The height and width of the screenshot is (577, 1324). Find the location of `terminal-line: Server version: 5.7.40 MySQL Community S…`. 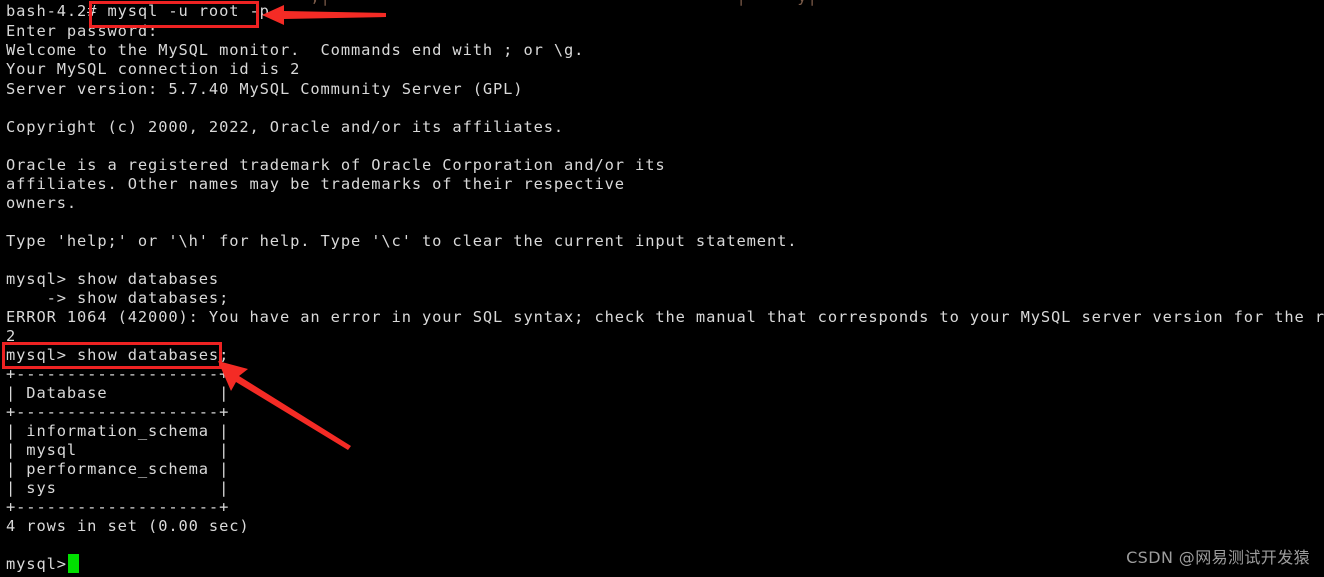

terminal-line: Server version: 5.7.40 MySQL Community S… is located at coordinates (265, 89).